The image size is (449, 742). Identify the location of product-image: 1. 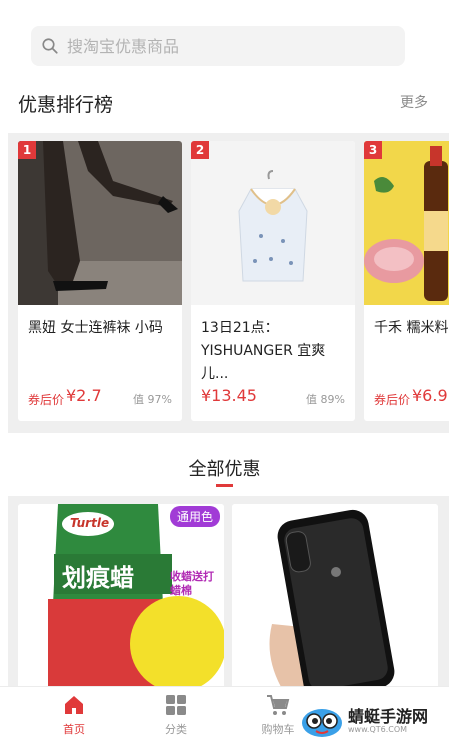
(100, 223).